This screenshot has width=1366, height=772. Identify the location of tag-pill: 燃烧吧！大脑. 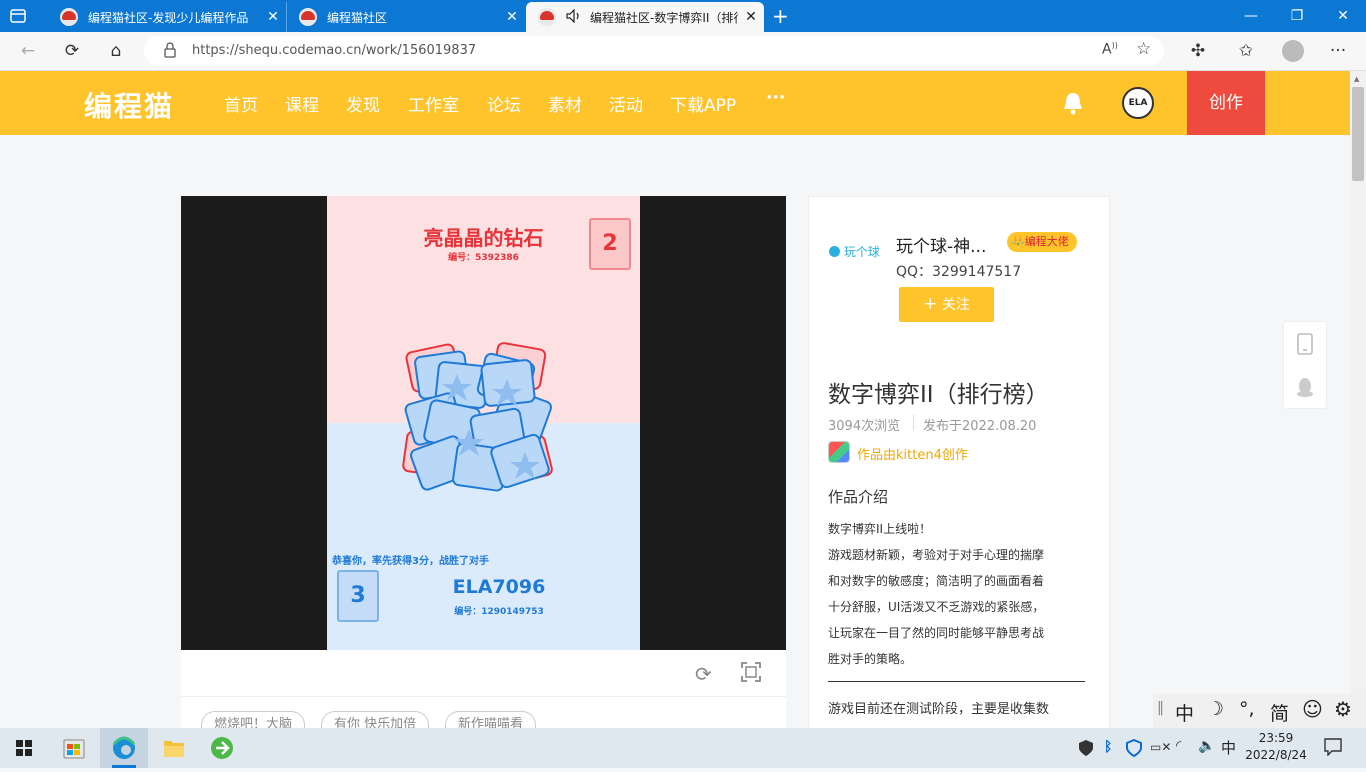
(253, 719).